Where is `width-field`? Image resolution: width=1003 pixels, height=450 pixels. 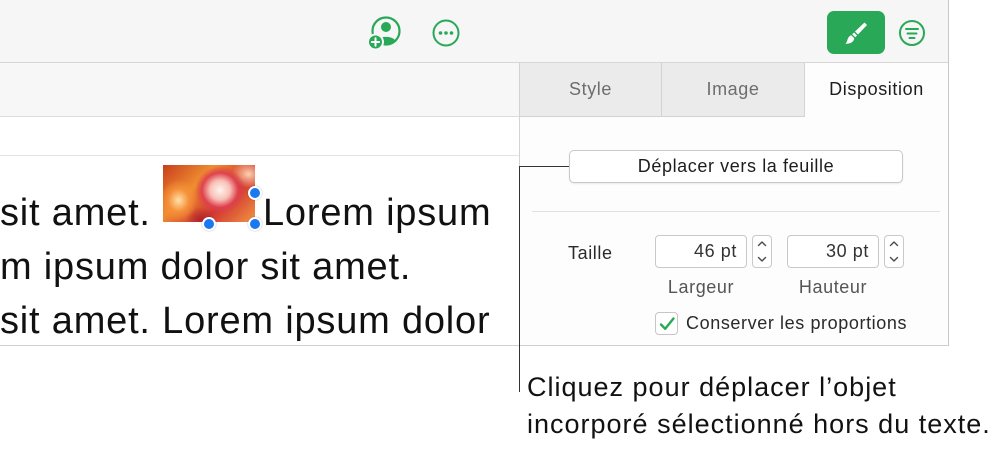 width-field is located at coordinates (701, 251).